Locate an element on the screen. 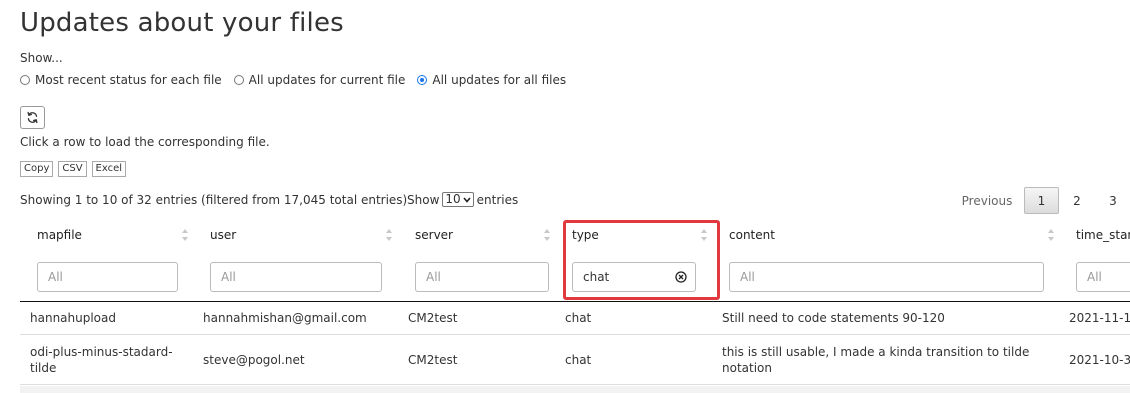  column-header-type: type is located at coordinates (585, 234).